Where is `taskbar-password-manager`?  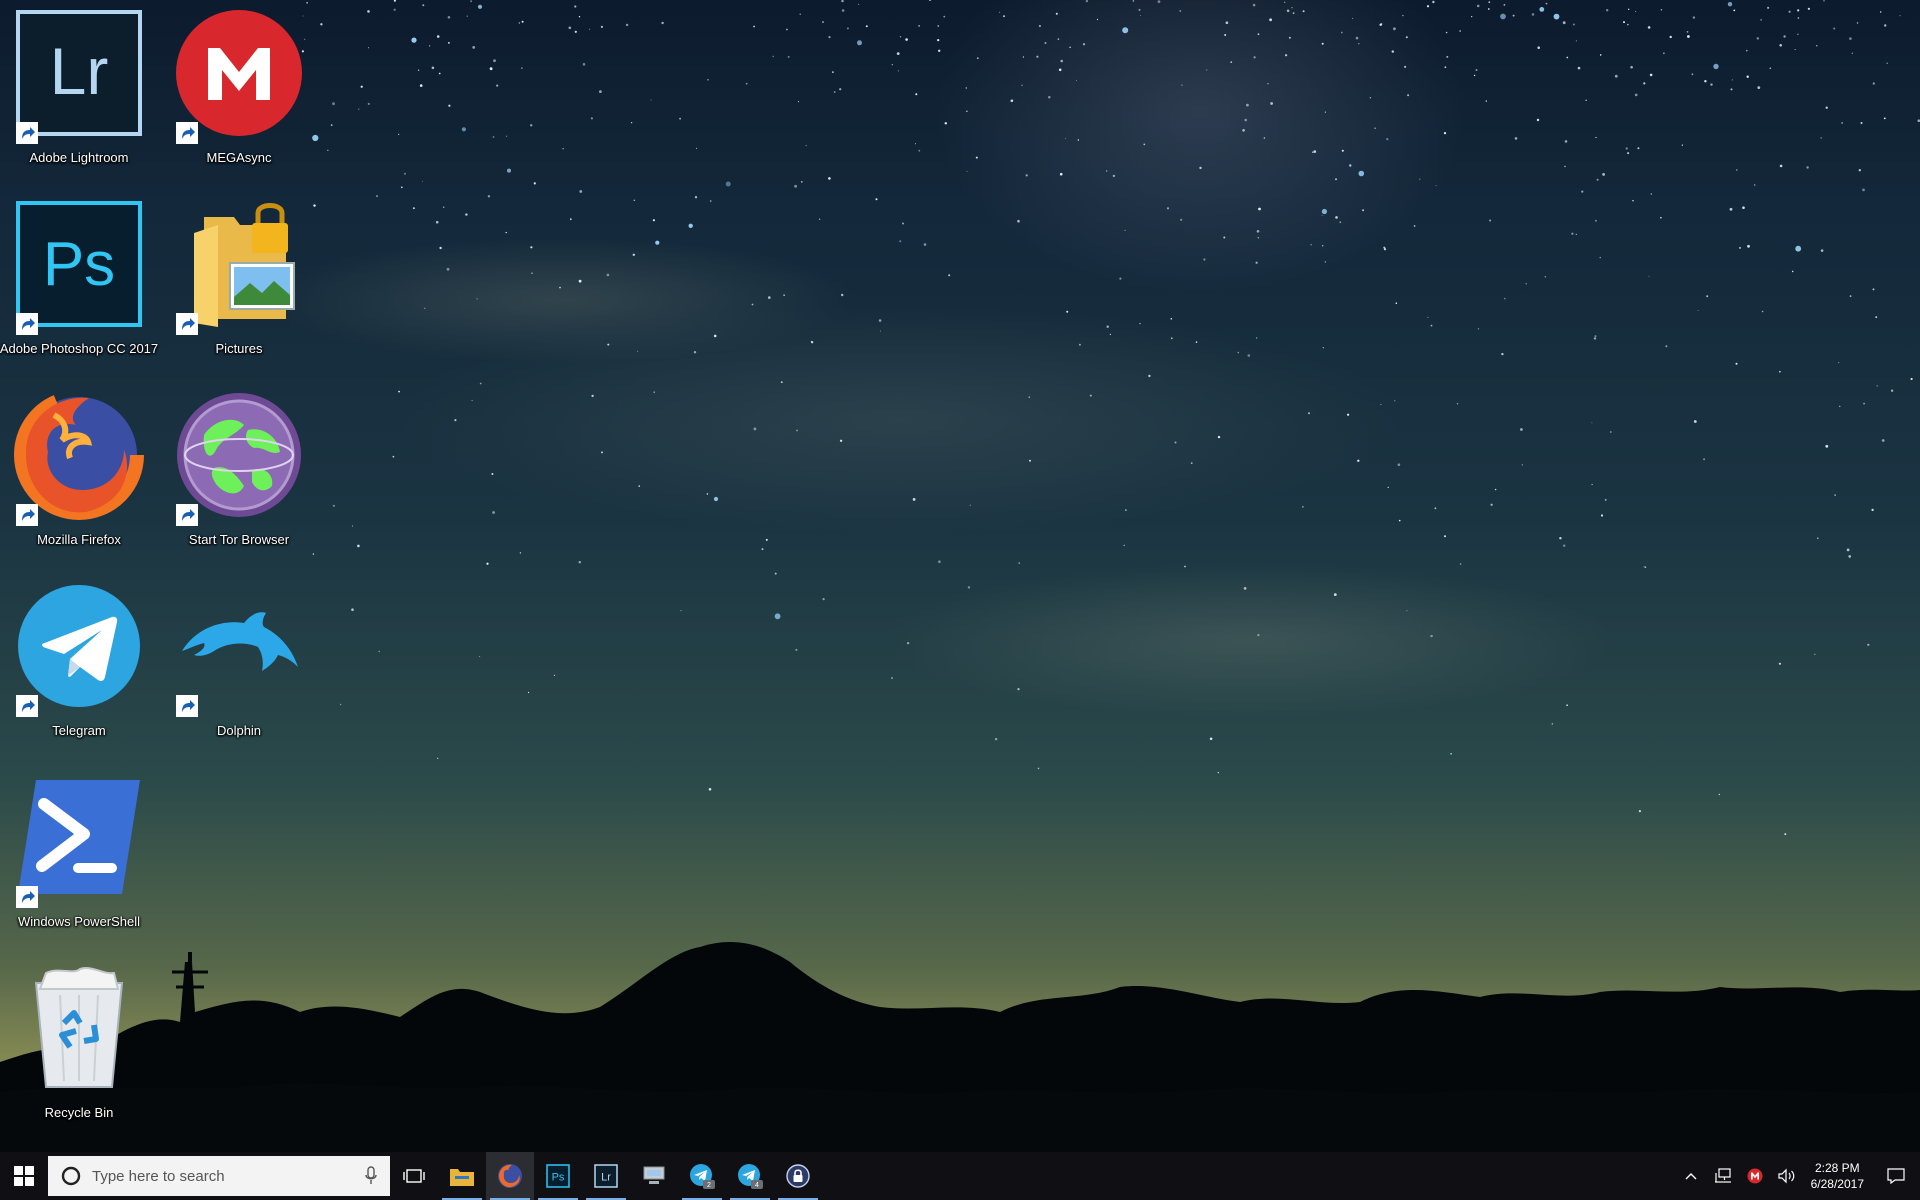 taskbar-password-manager is located at coordinates (798, 1176).